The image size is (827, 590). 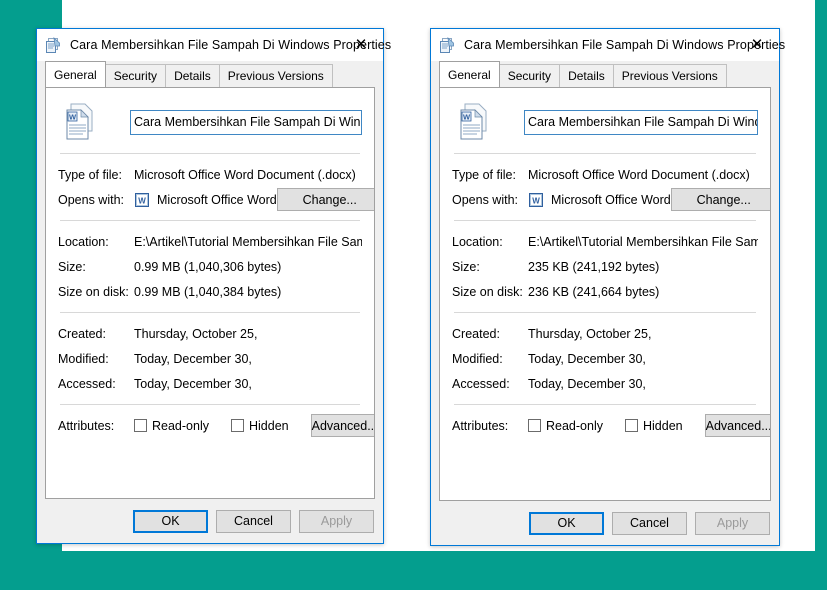 What do you see at coordinates (267, 122) in the screenshot?
I see `filename-text-after-caret: embersihkan File Sampah Di Windows` at bounding box center [267, 122].